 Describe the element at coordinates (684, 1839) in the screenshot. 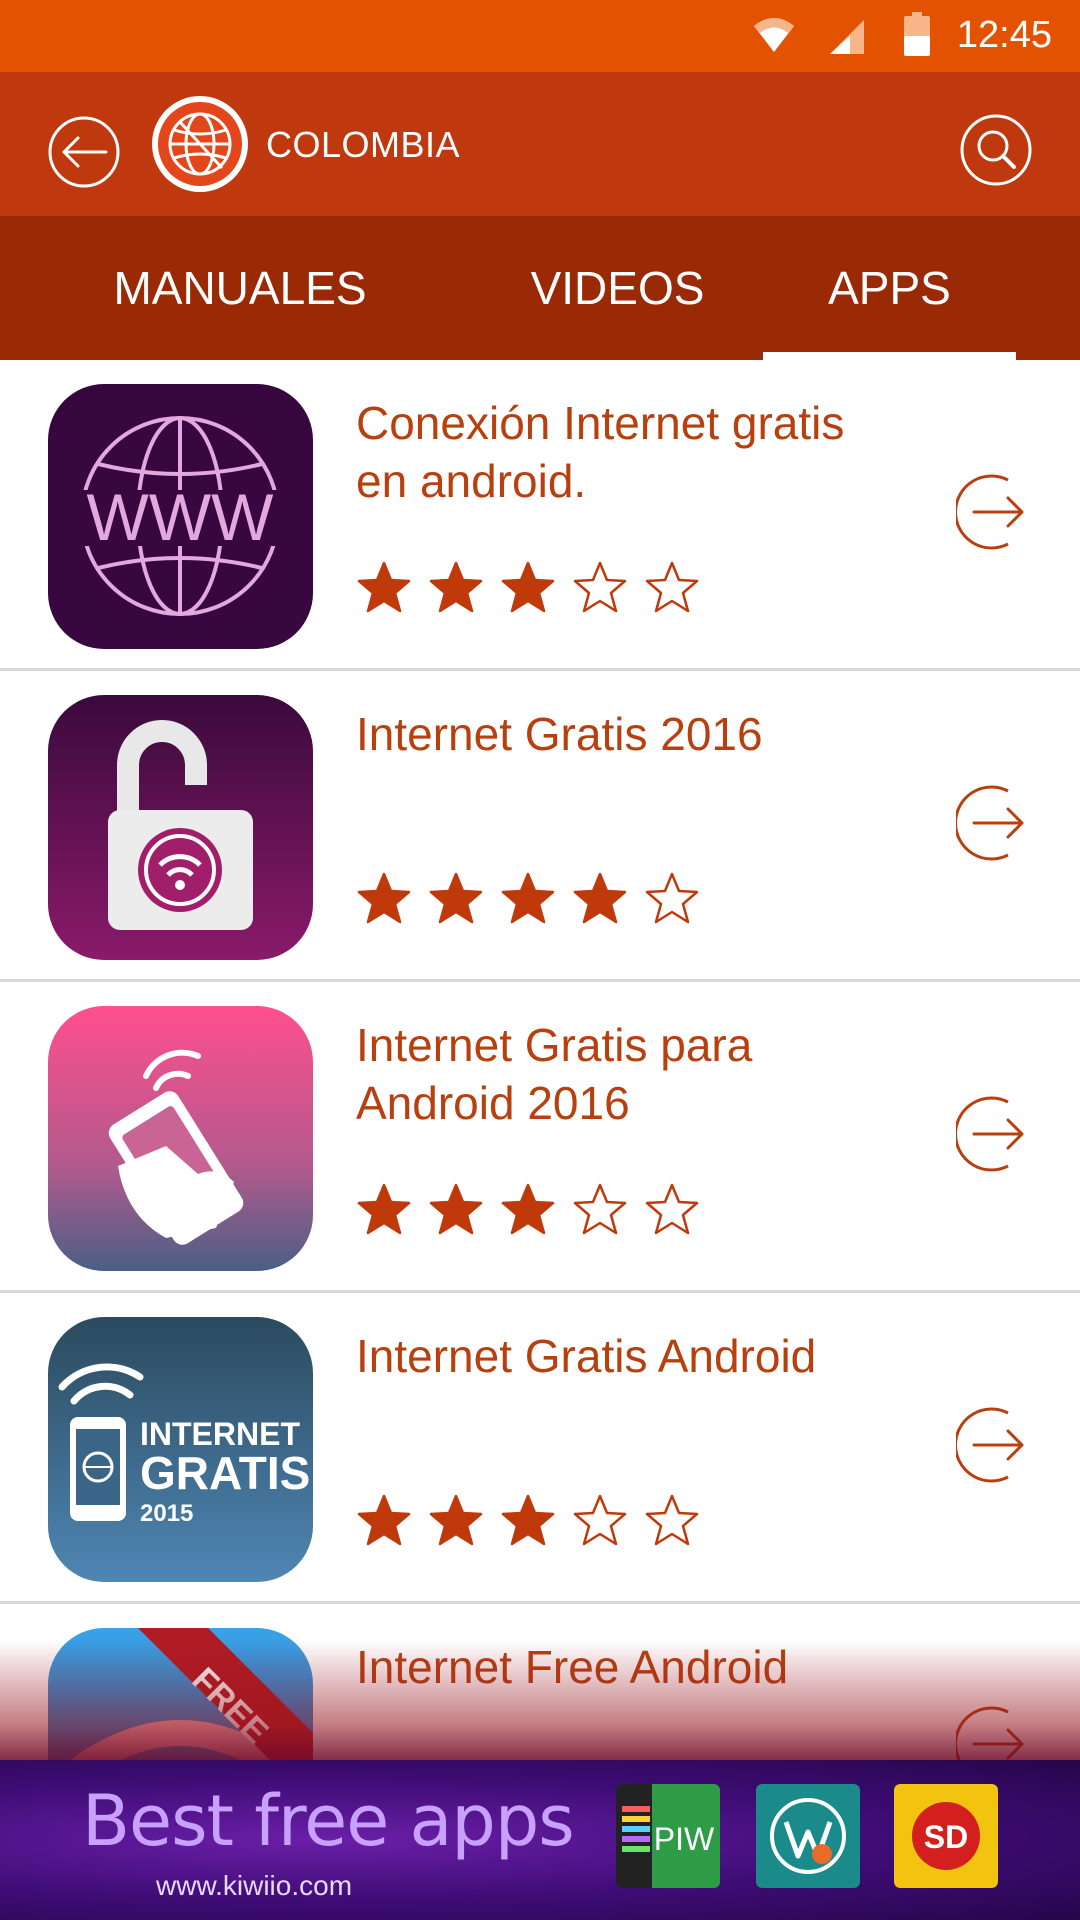

I see `piw-label: PIW` at that location.